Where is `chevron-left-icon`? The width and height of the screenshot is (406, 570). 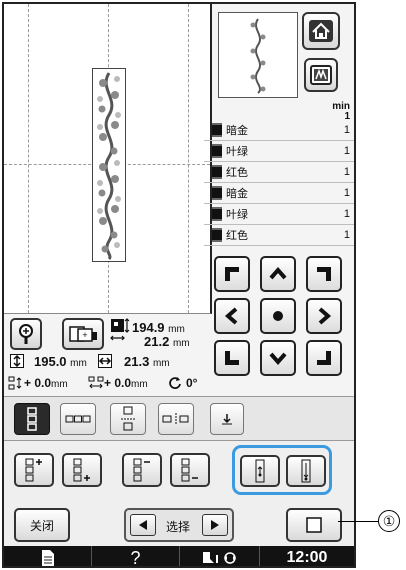 chevron-left-icon is located at coordinates (231, 316).